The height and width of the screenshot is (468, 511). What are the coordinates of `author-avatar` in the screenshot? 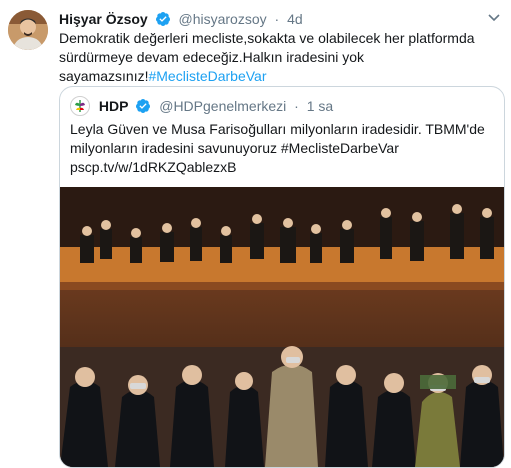 It's located at (28, 30).